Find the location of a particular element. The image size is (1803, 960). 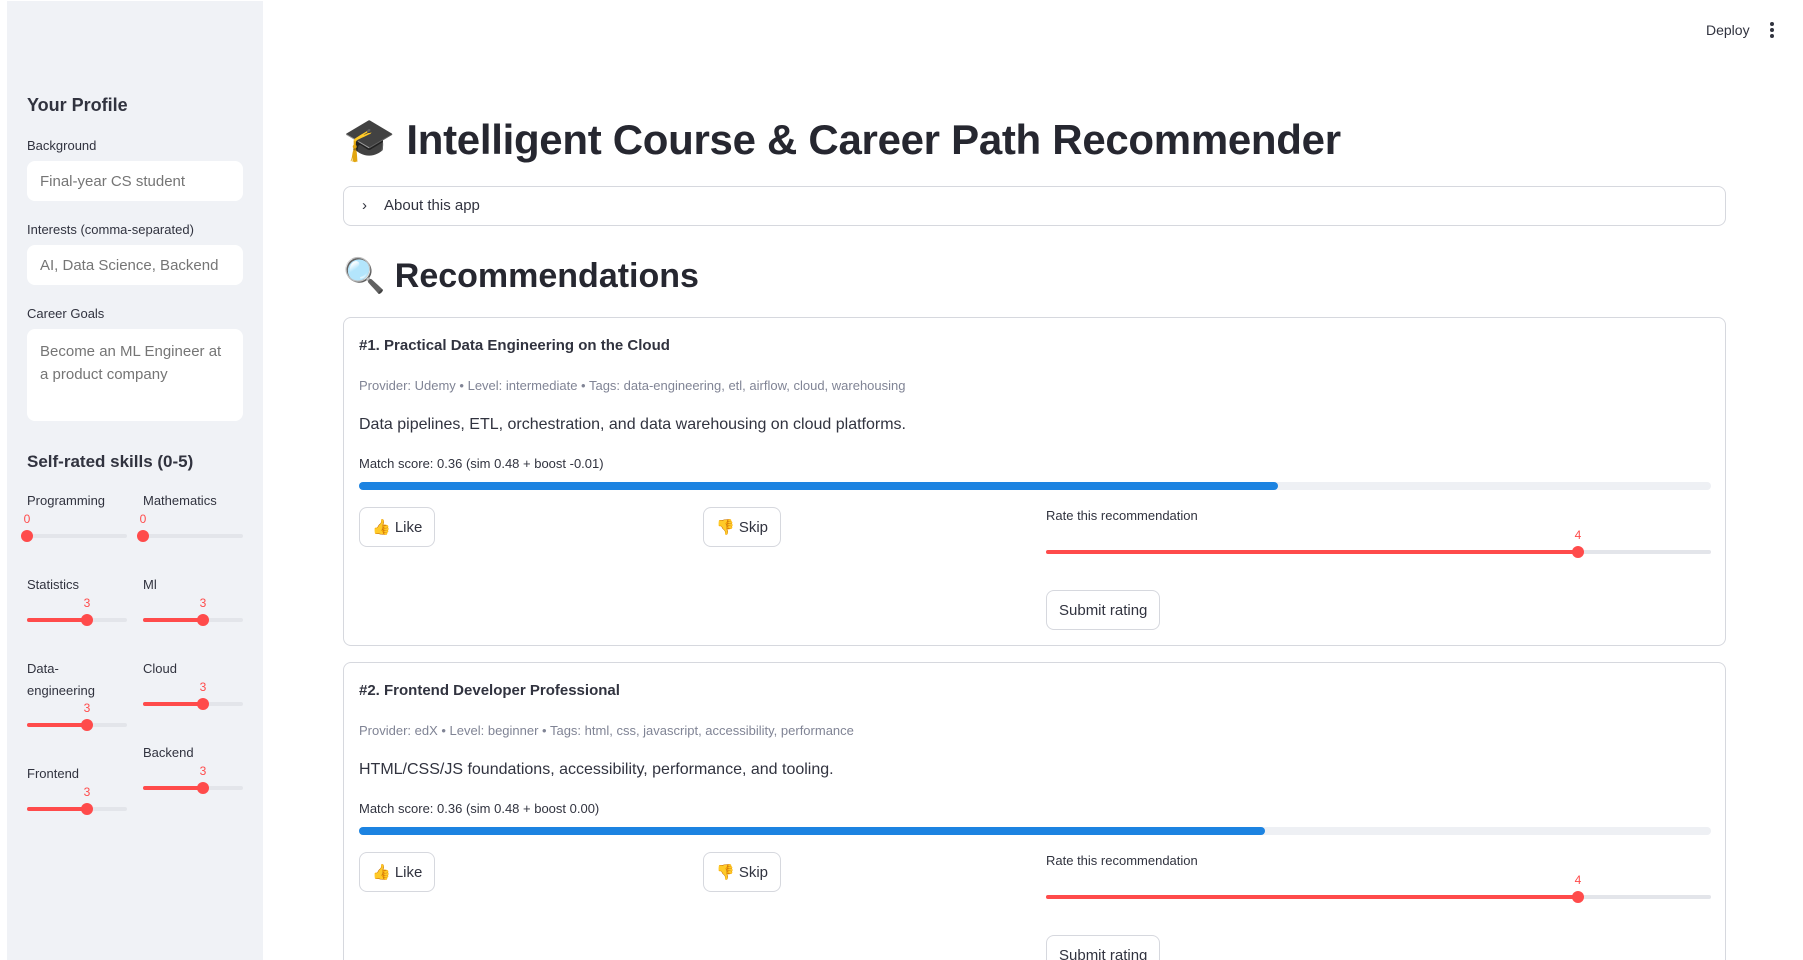

skill-slider-frontend: 3 is located at coordinates (77, 802).